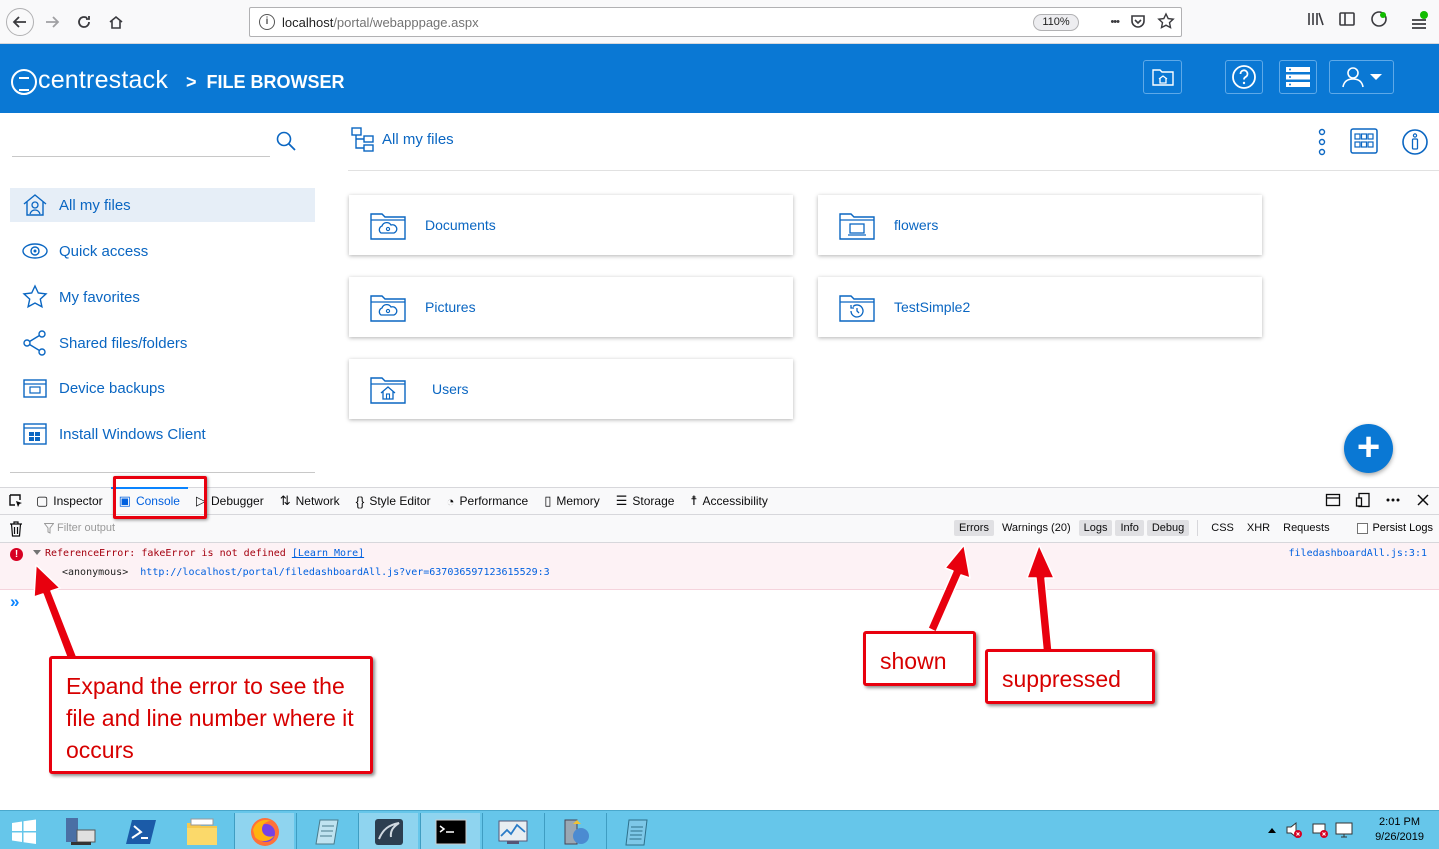 The image size is (1439, 849). What do you see at coordinates (1070, 676) in the screenshot?
I see `suppressed-callout: suppressed` at bounding box center [1070, 676].